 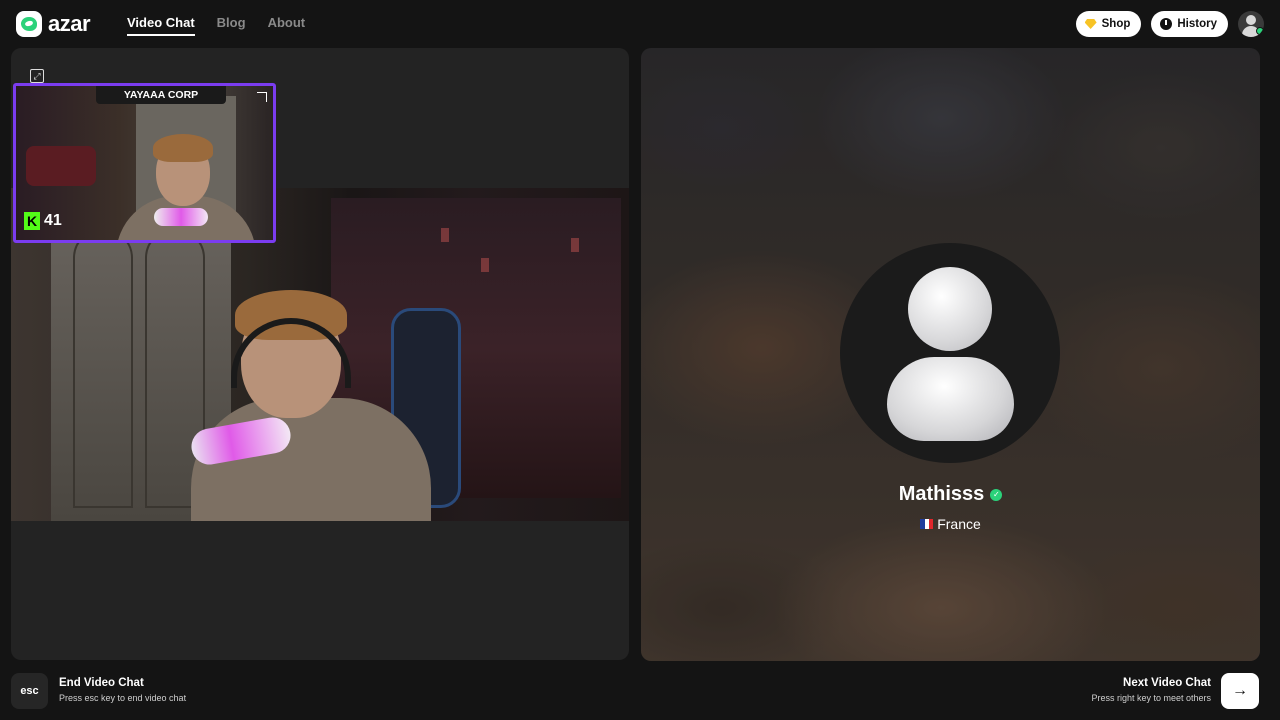 I want to click on end-chat-label: End Video Chat, so click(x=101, y=683).